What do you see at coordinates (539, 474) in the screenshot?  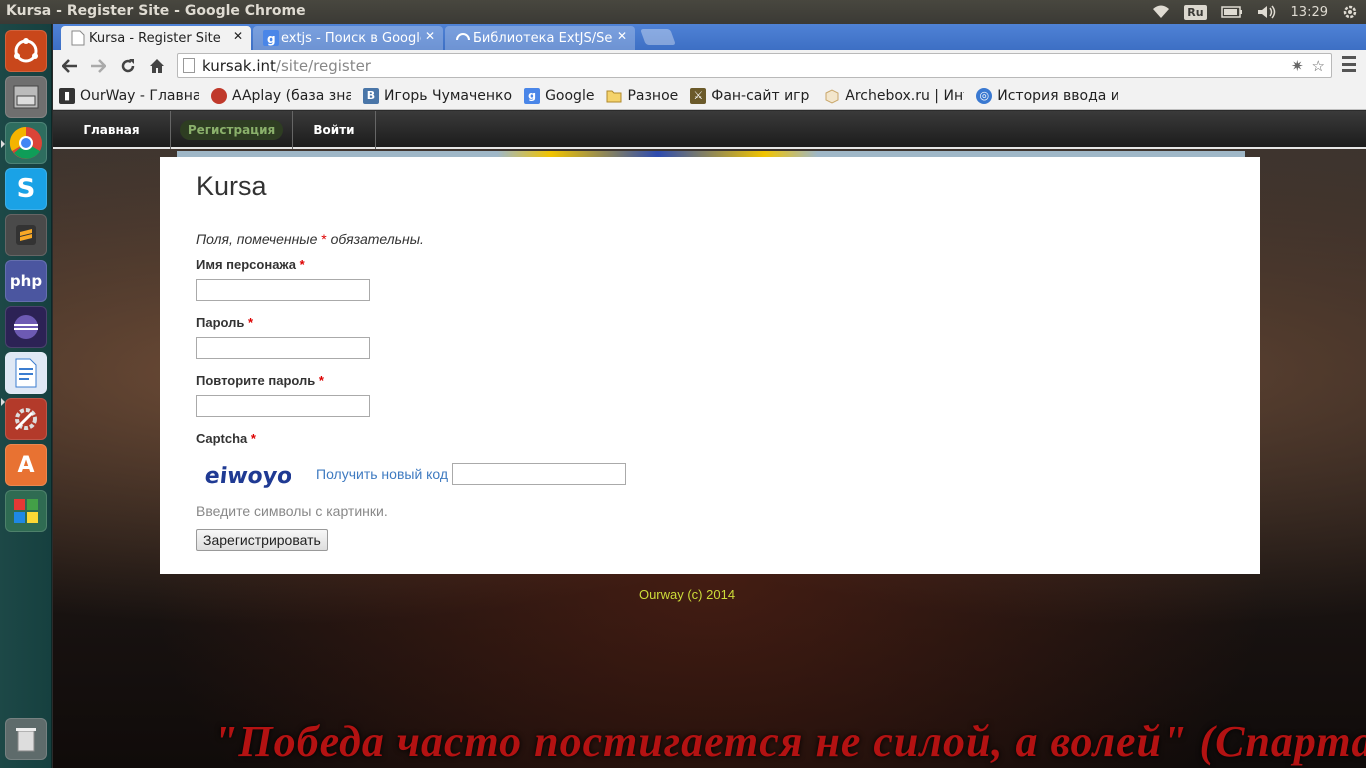 I see `captcha-input` at bounding box center [539, 474].